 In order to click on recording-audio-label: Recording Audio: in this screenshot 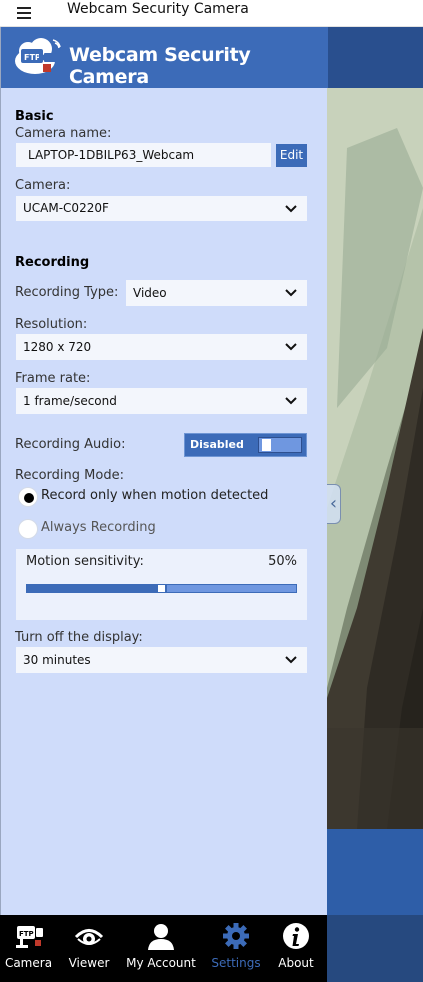, I will do `click(70, 444)`.